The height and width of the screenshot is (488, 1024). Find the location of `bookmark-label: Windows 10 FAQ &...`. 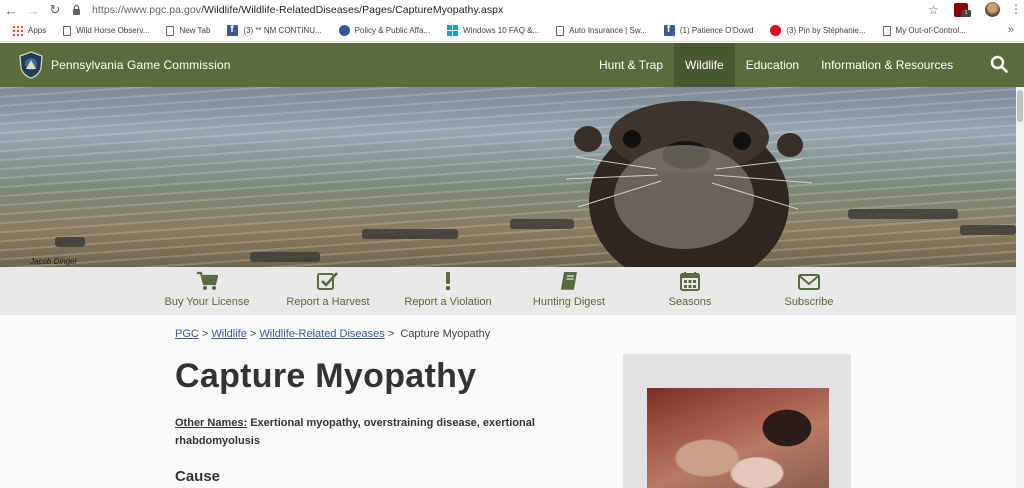

bookmark-label: Windows 10 FAQ &... is located at coordinates (501, 30).